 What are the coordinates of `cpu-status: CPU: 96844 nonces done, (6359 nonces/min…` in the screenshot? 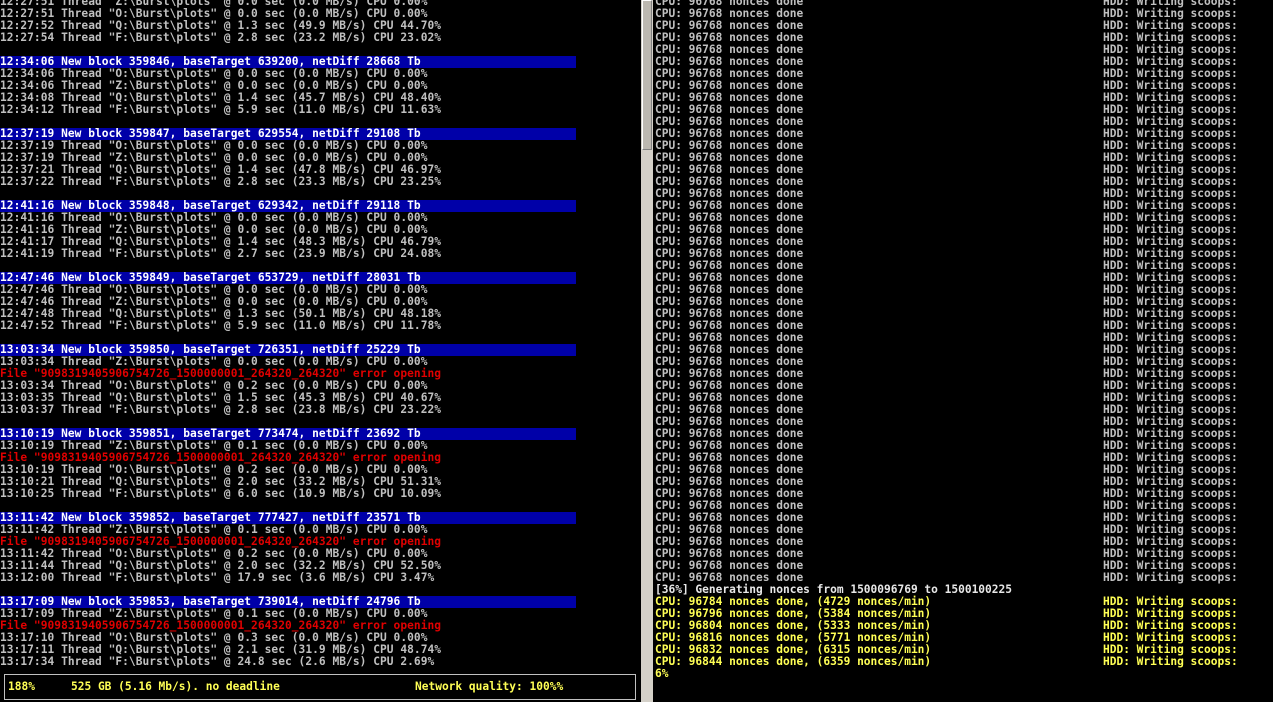 It's located at (793, 661).